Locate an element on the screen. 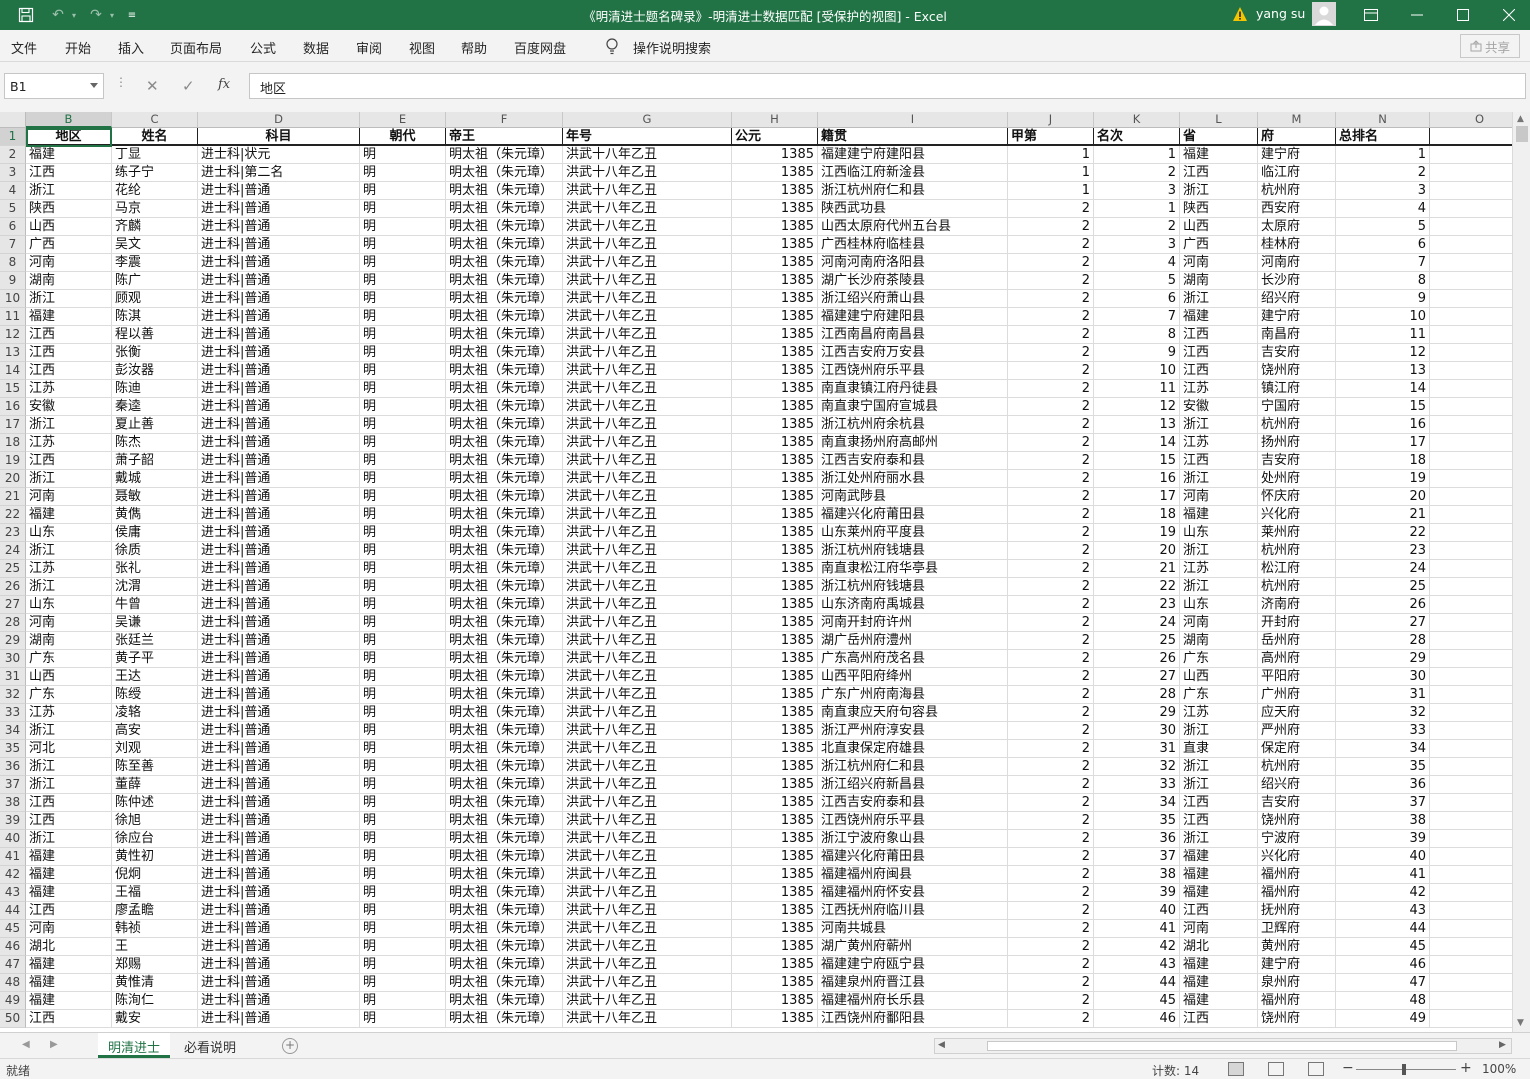 The width and height of the screenshot is (1530, 1079). page-layout-view-icon is located at coordinates (1276, 1069).